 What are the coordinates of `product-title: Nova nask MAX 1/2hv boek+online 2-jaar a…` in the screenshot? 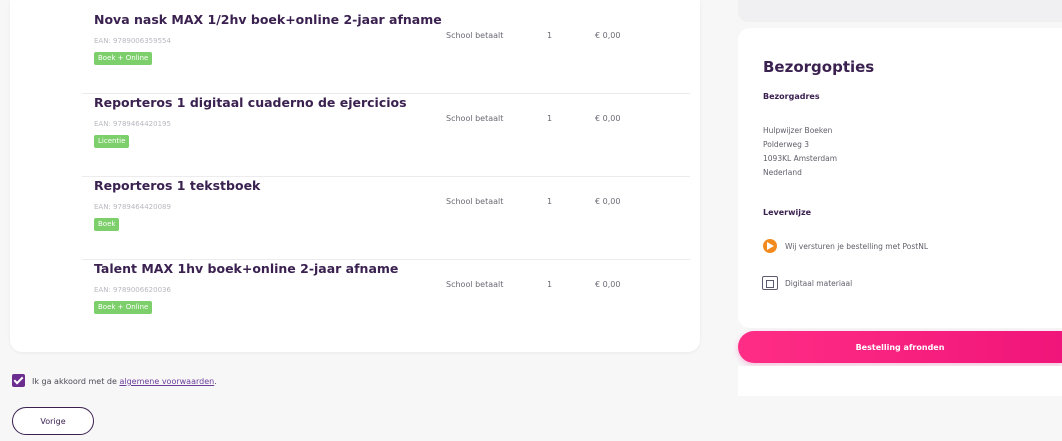 It's located at (268, 19).